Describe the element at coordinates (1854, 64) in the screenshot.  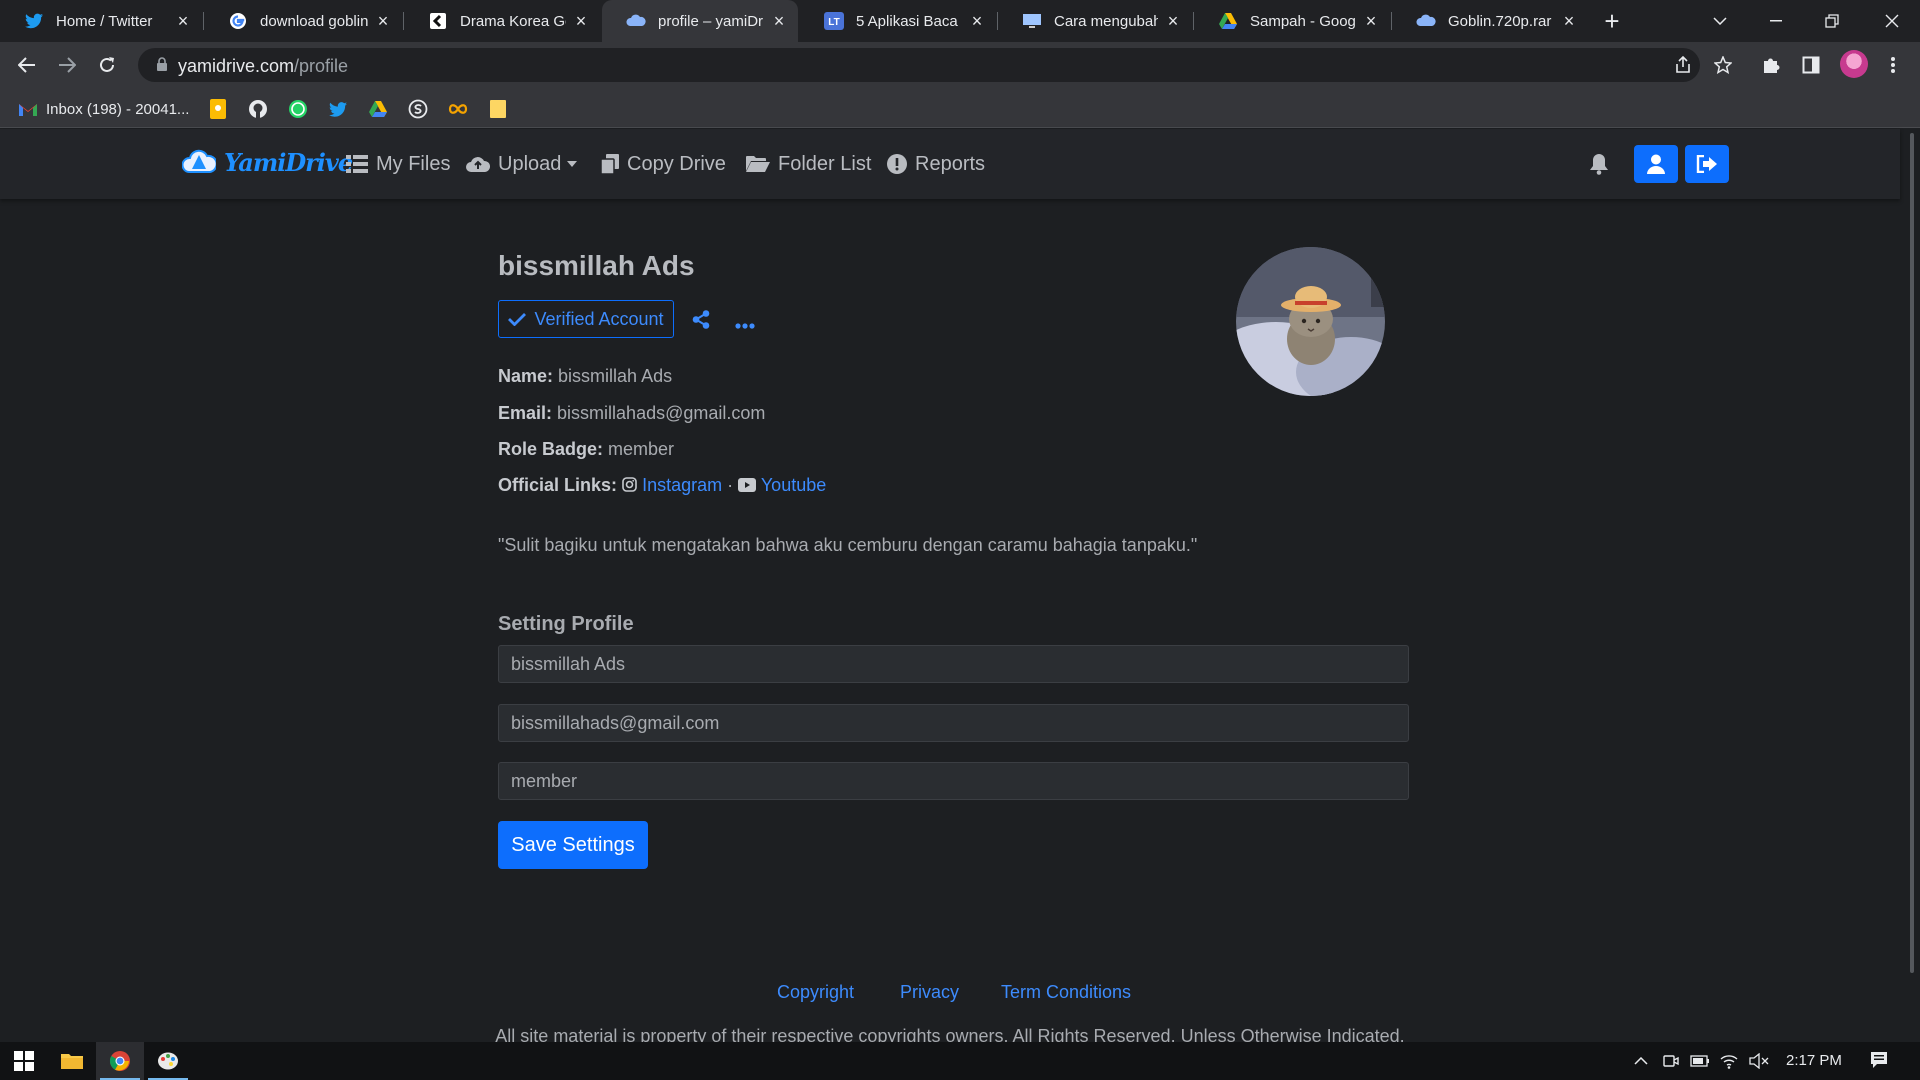
I see `browser-profile-avatar` at that location.